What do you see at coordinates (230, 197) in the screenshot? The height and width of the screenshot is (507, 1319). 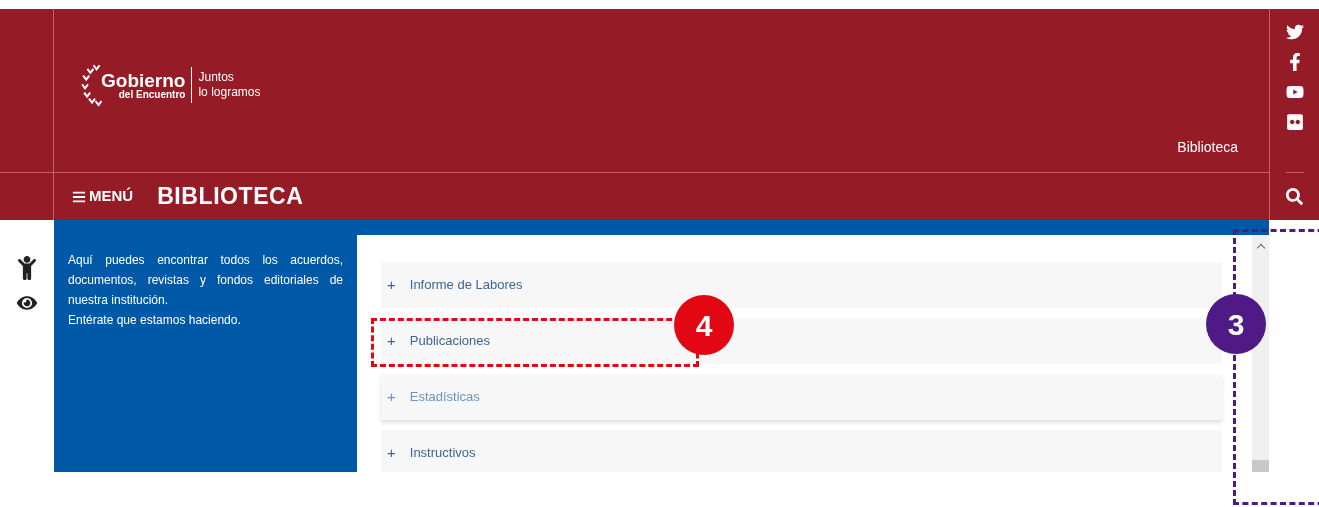 I see `page-title: BIBLIOTECA` at bounding box center [230, 197].